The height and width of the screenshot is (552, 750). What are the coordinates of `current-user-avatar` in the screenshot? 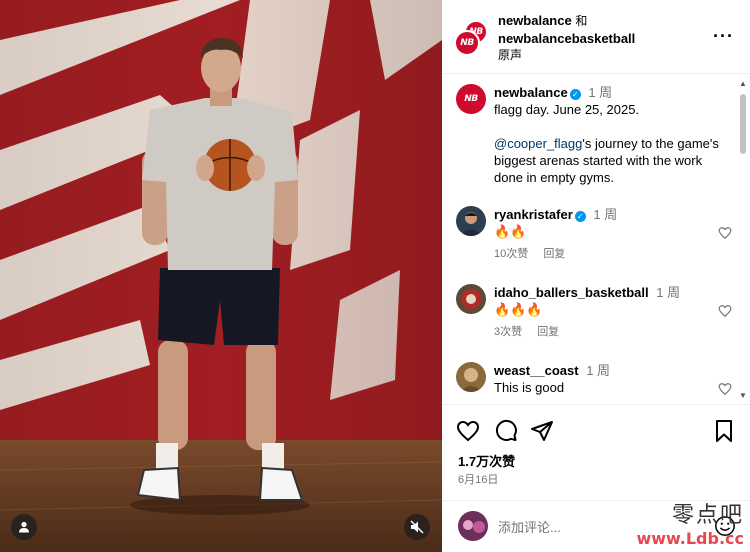 It's located at (473, 526).